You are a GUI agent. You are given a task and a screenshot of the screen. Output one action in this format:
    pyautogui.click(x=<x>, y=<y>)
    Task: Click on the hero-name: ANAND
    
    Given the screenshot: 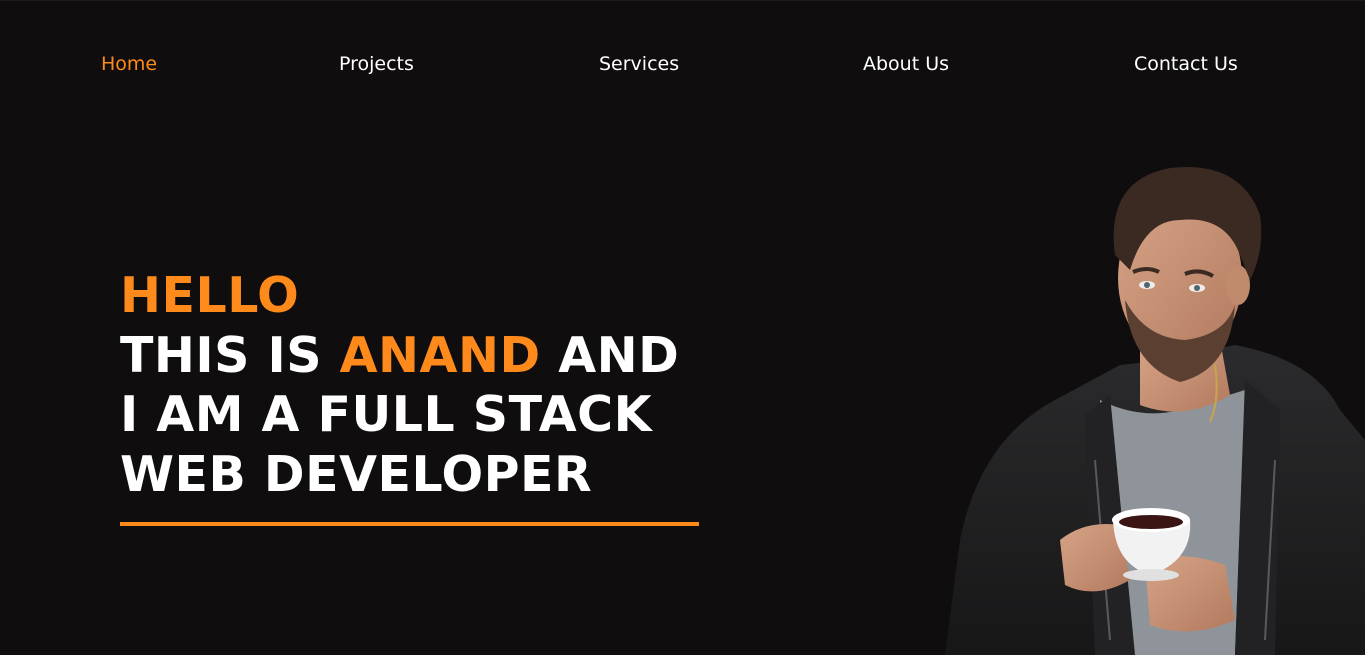 What is the action you would take?
    pyautogui.click(x=440, y=355)
    